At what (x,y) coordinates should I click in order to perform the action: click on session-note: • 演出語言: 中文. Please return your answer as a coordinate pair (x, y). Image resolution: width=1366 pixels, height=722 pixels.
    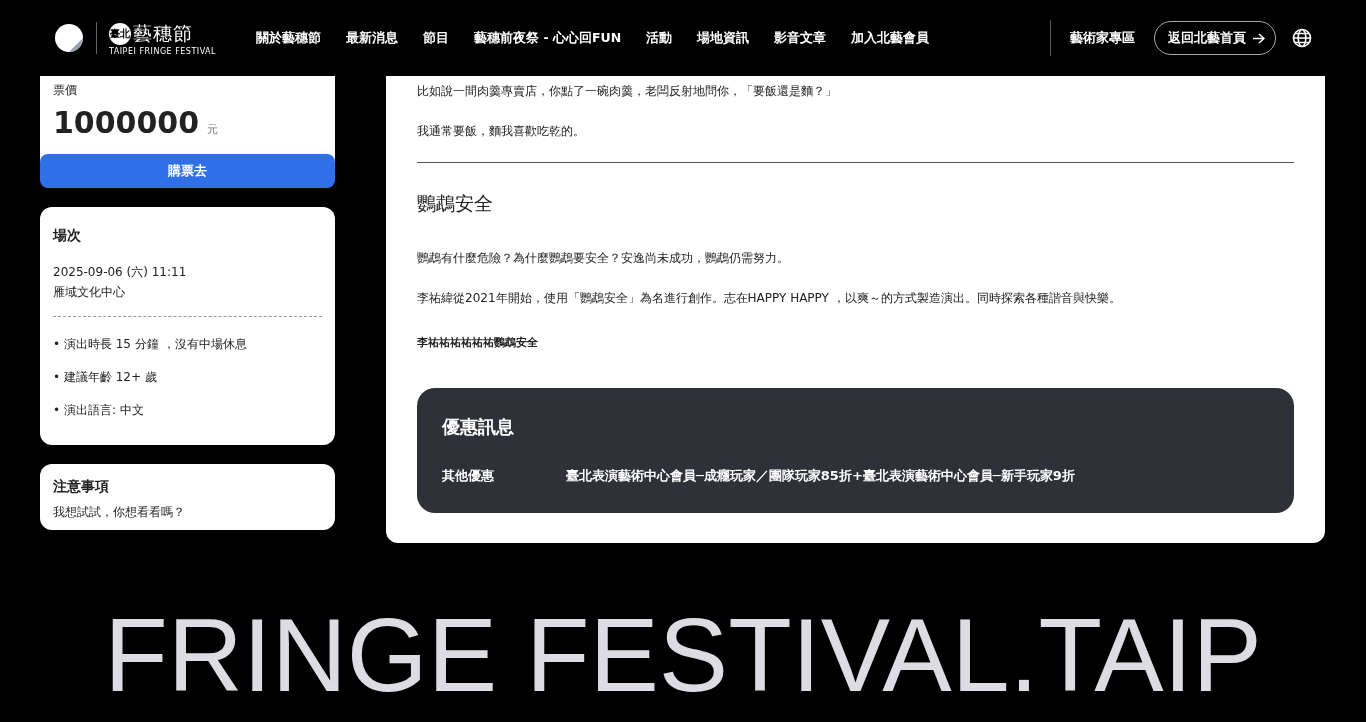
    Looking at the image, I should click on (99, 410).